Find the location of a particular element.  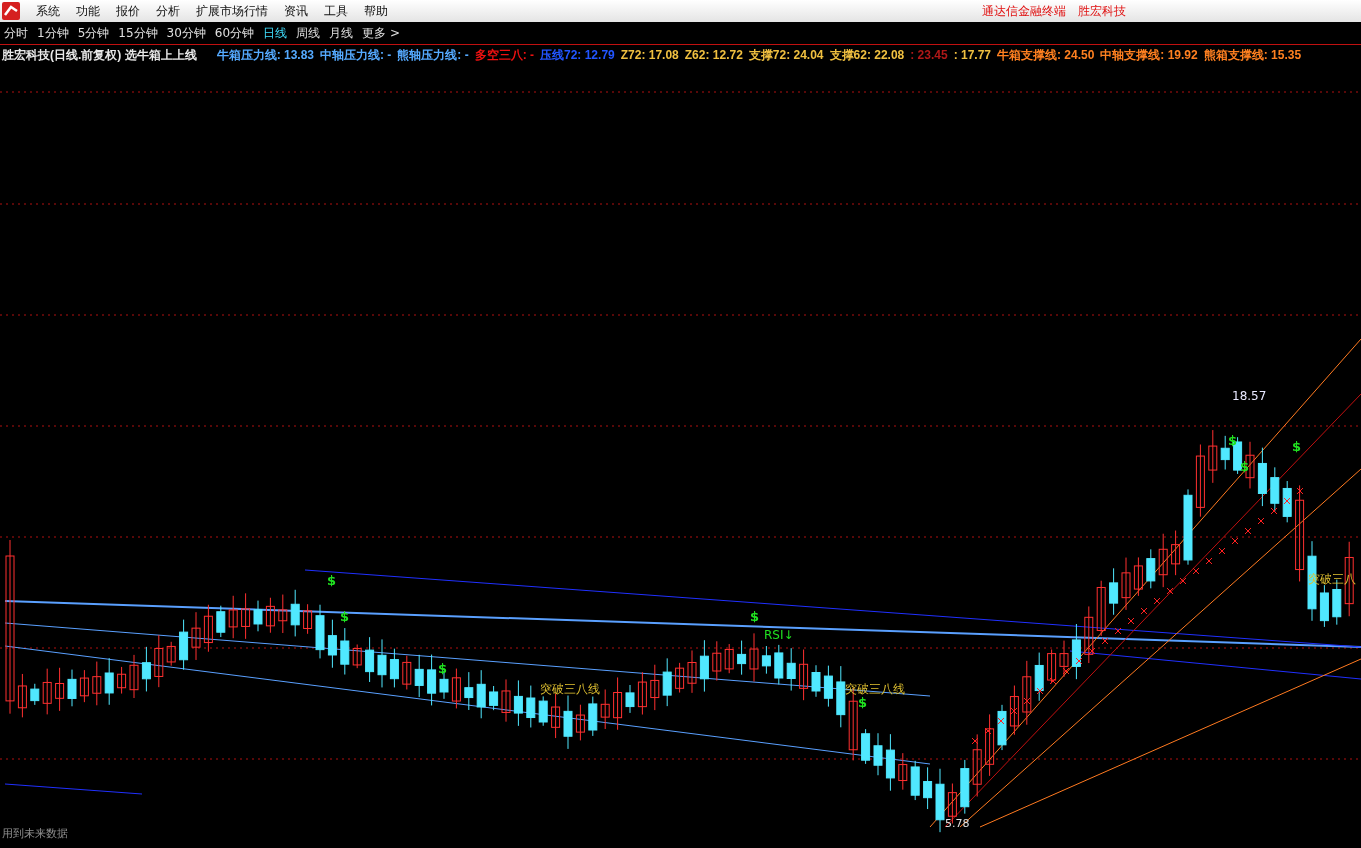

period-tab: 日线 is located at coordinates (275, 33).